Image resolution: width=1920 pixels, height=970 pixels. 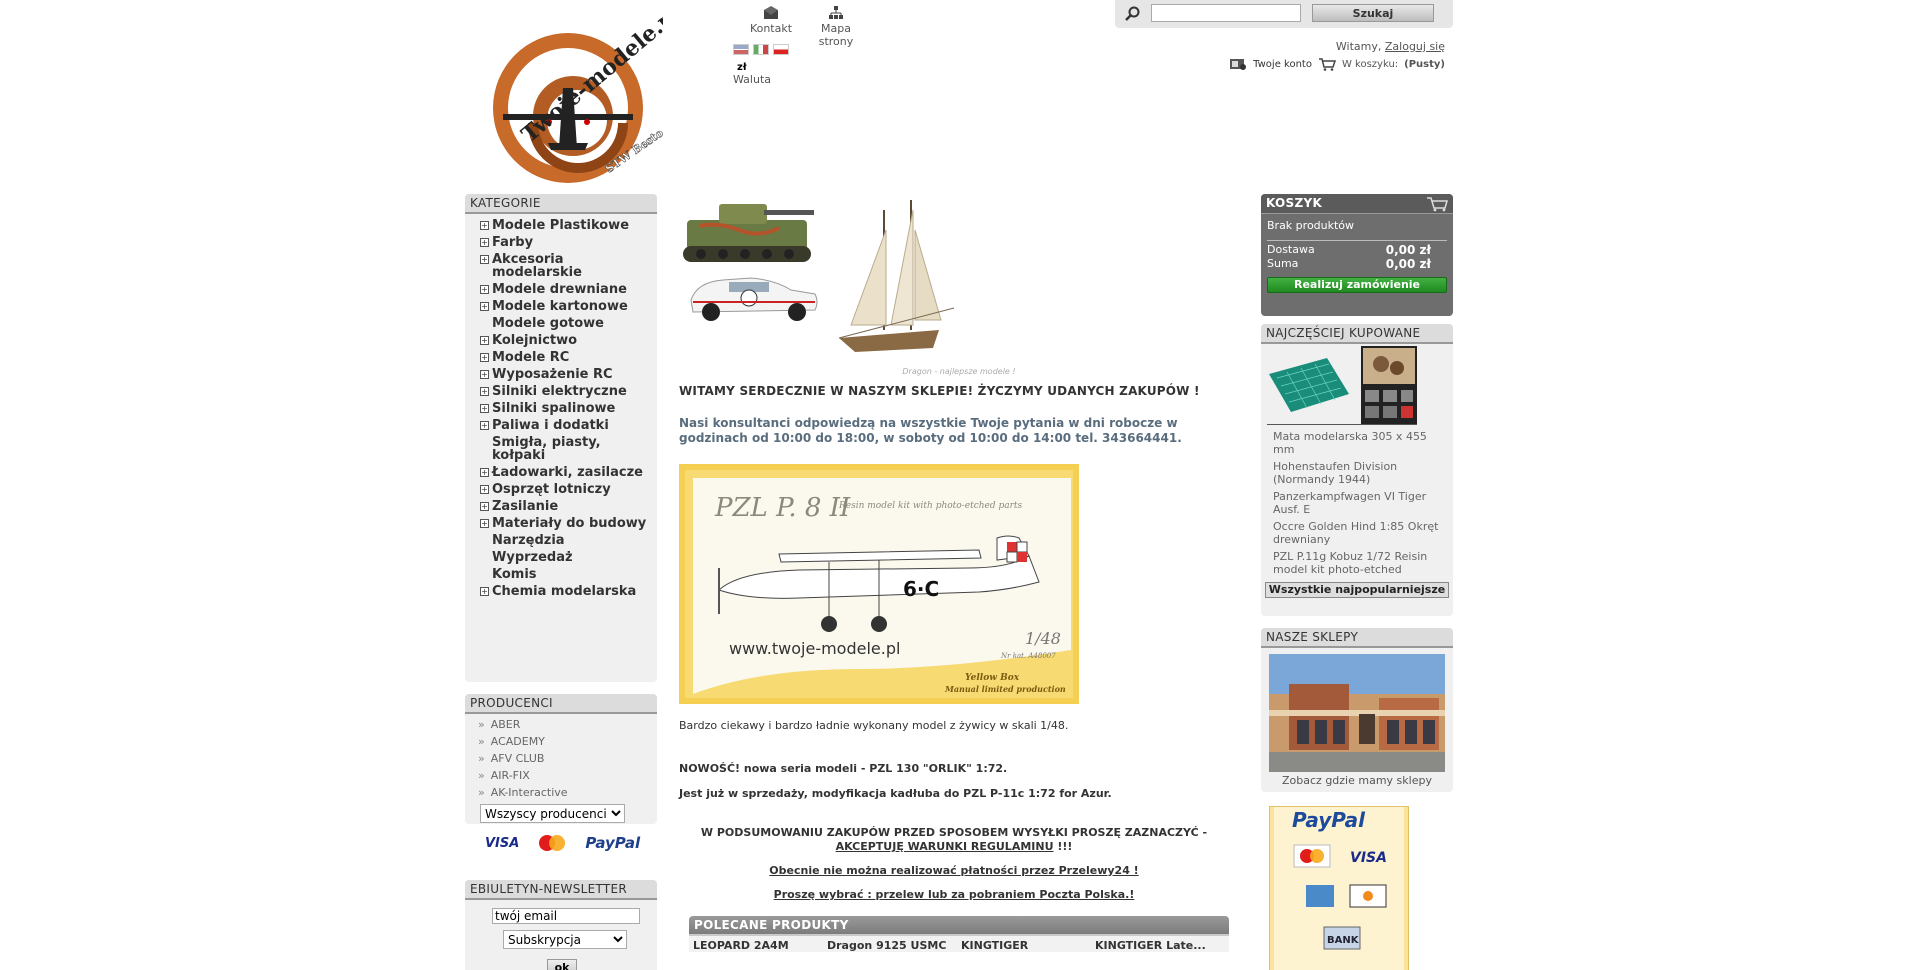 What do you see at coordinates (552, 374) in the screenshot?
I see `category-label: Wyposażenie RC` at bounding box center [552, 374].